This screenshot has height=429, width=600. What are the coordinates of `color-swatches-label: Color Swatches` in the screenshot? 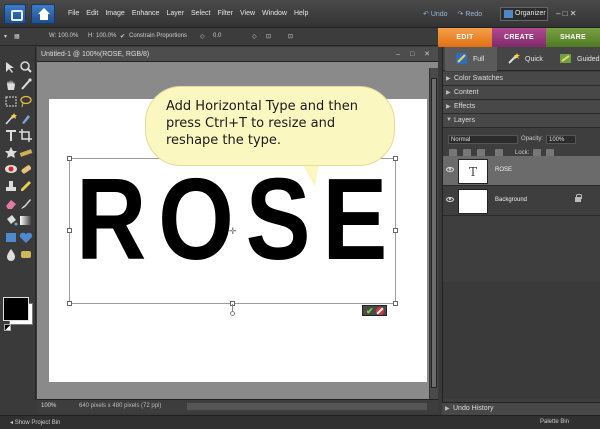 It's located at (479, 78).